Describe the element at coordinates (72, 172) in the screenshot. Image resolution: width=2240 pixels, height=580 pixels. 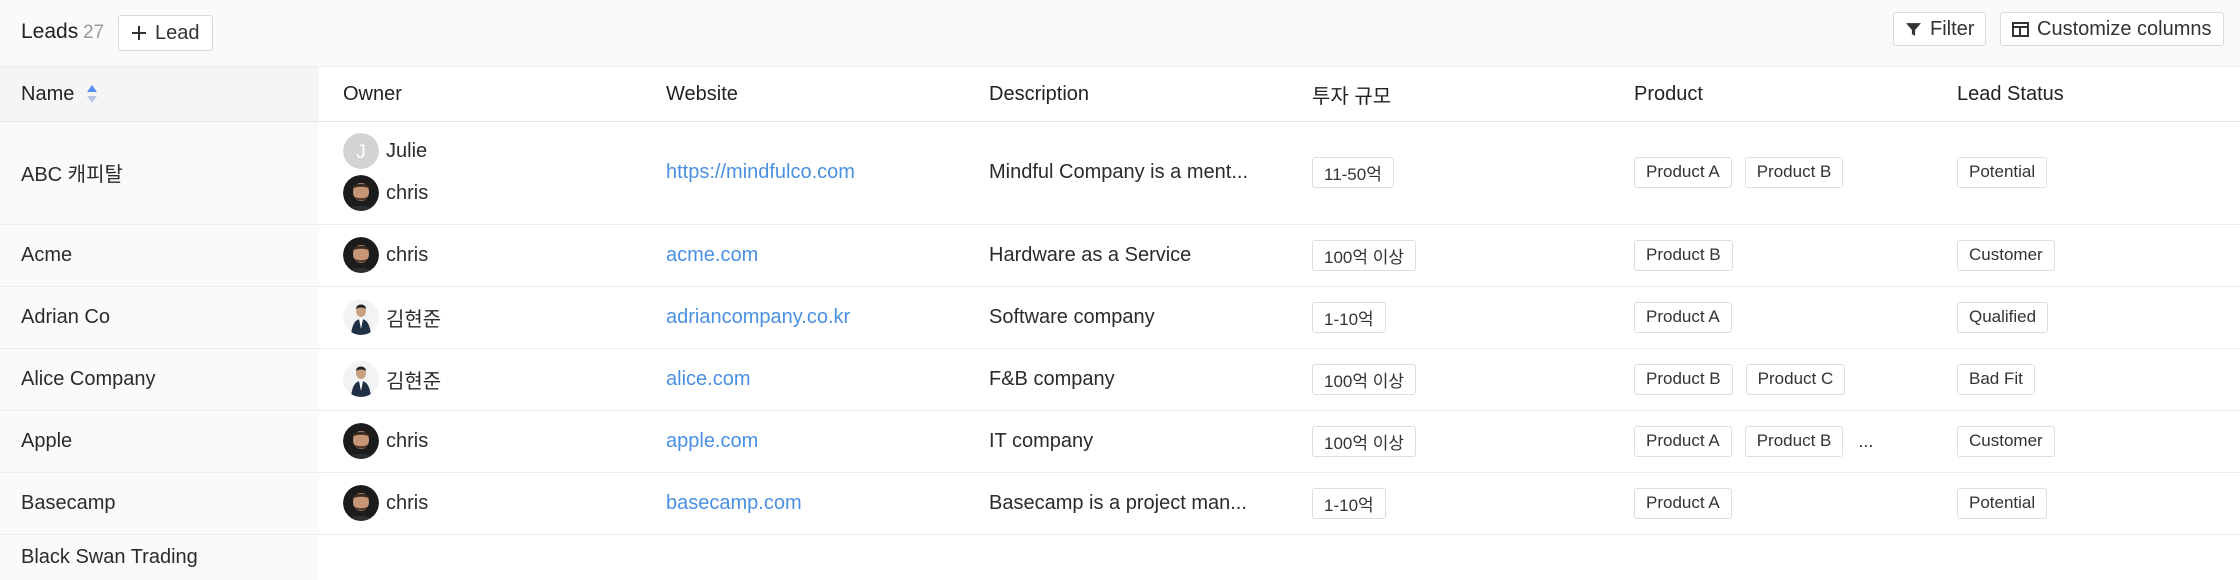
I see `lead-name: ABC 캐피탈` at that location.